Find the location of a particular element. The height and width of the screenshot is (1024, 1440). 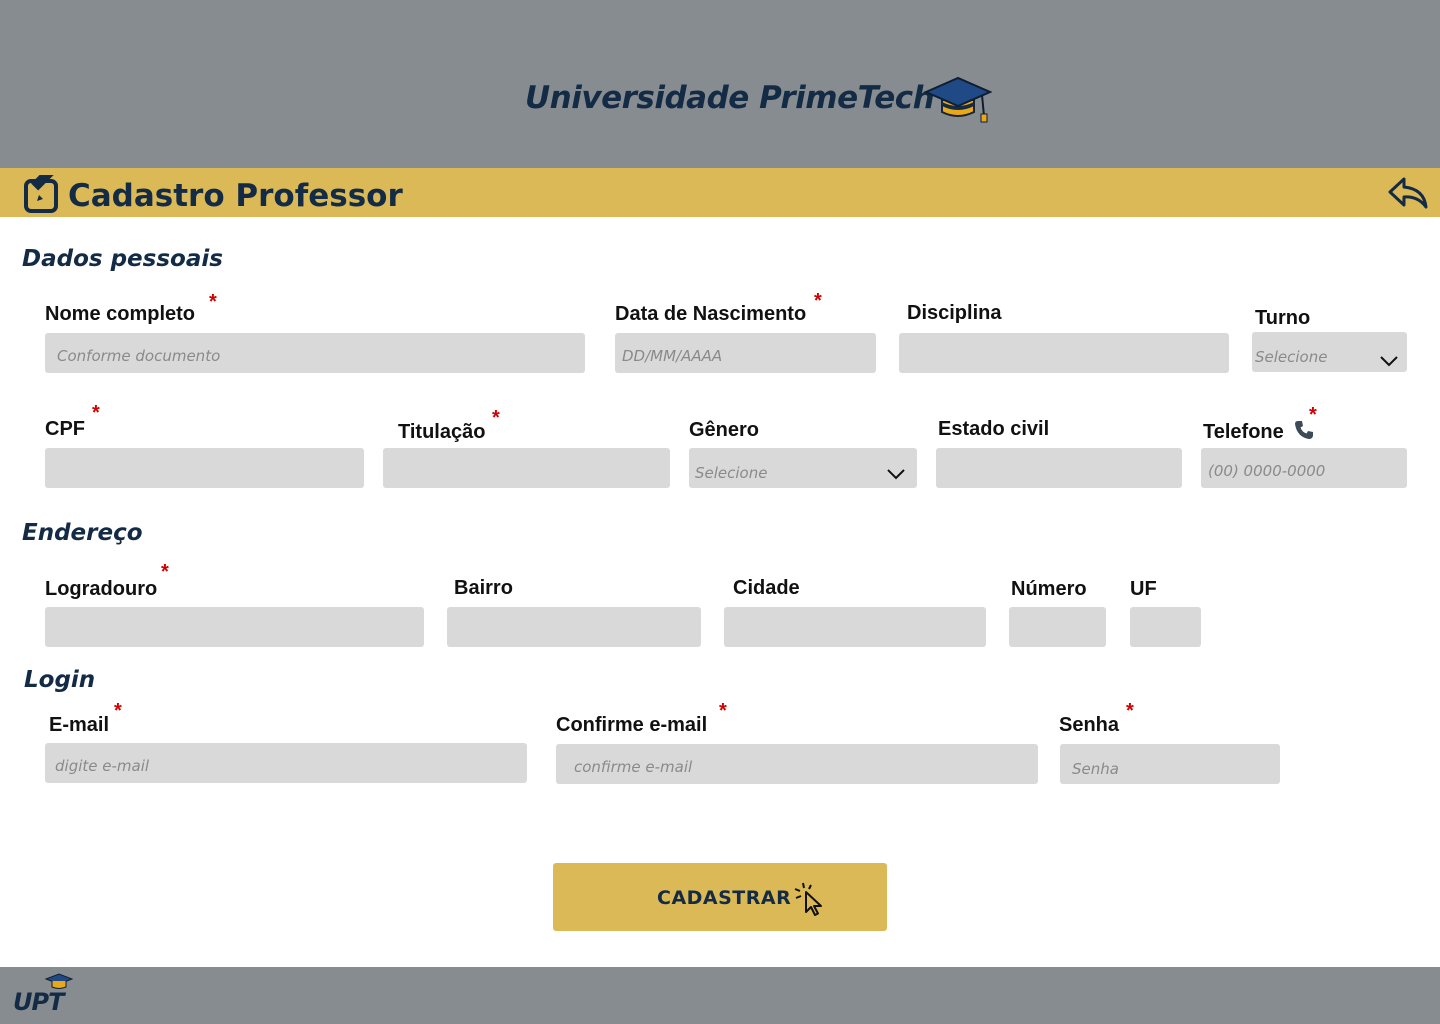

label-logradouro: Logradouro is located at coordinates (101, 589).